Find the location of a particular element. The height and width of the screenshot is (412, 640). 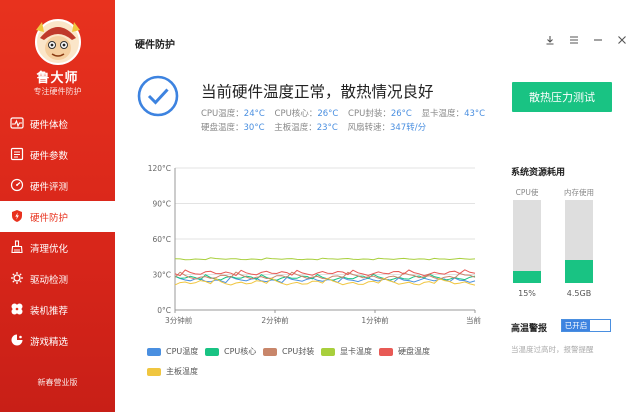

fan-speed-value: 347转/分 is located at coordinates (408, 128).